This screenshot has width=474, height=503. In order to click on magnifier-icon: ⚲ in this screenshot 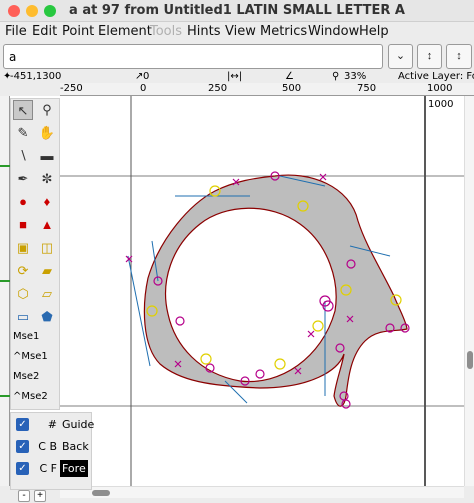, I will do `click(47, 109)`.